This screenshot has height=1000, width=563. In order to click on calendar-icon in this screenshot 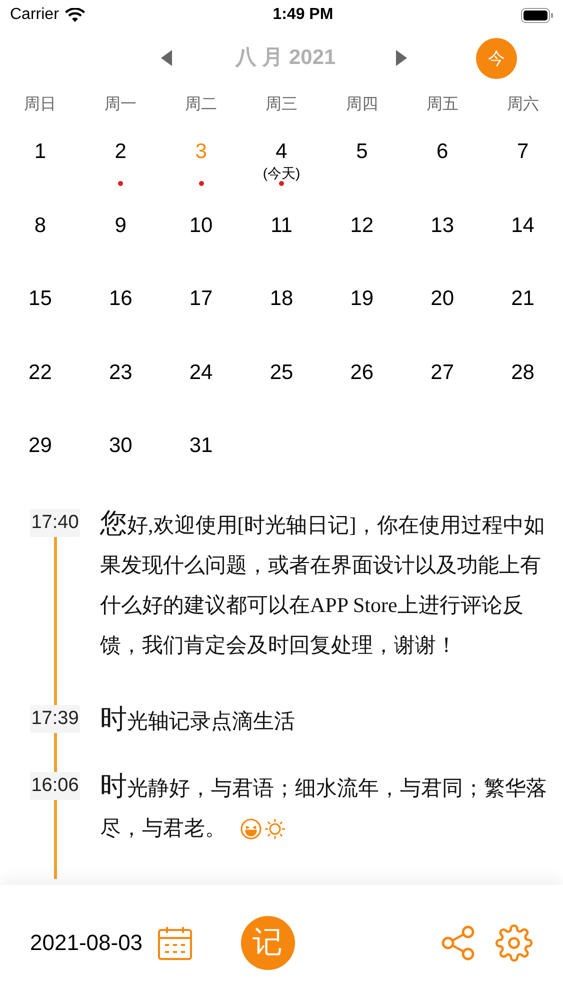, I will do `click(174, 942)`.